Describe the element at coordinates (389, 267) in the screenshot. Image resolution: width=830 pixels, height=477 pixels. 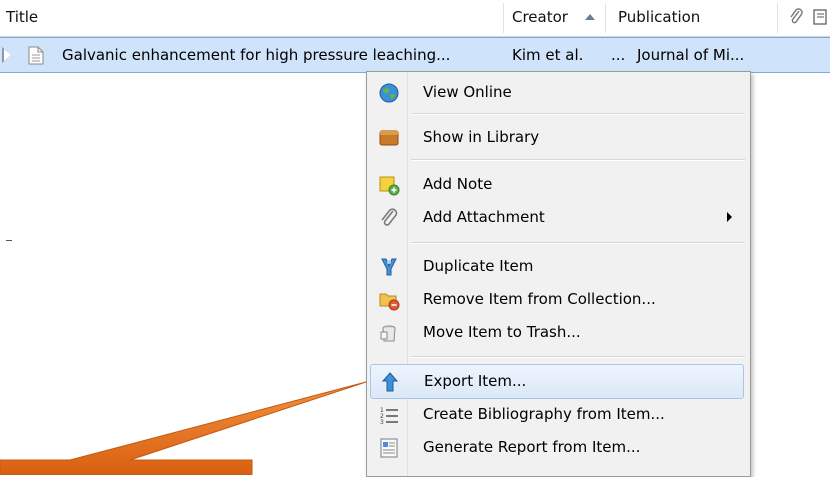
I see `duplicate-icon` at that location.